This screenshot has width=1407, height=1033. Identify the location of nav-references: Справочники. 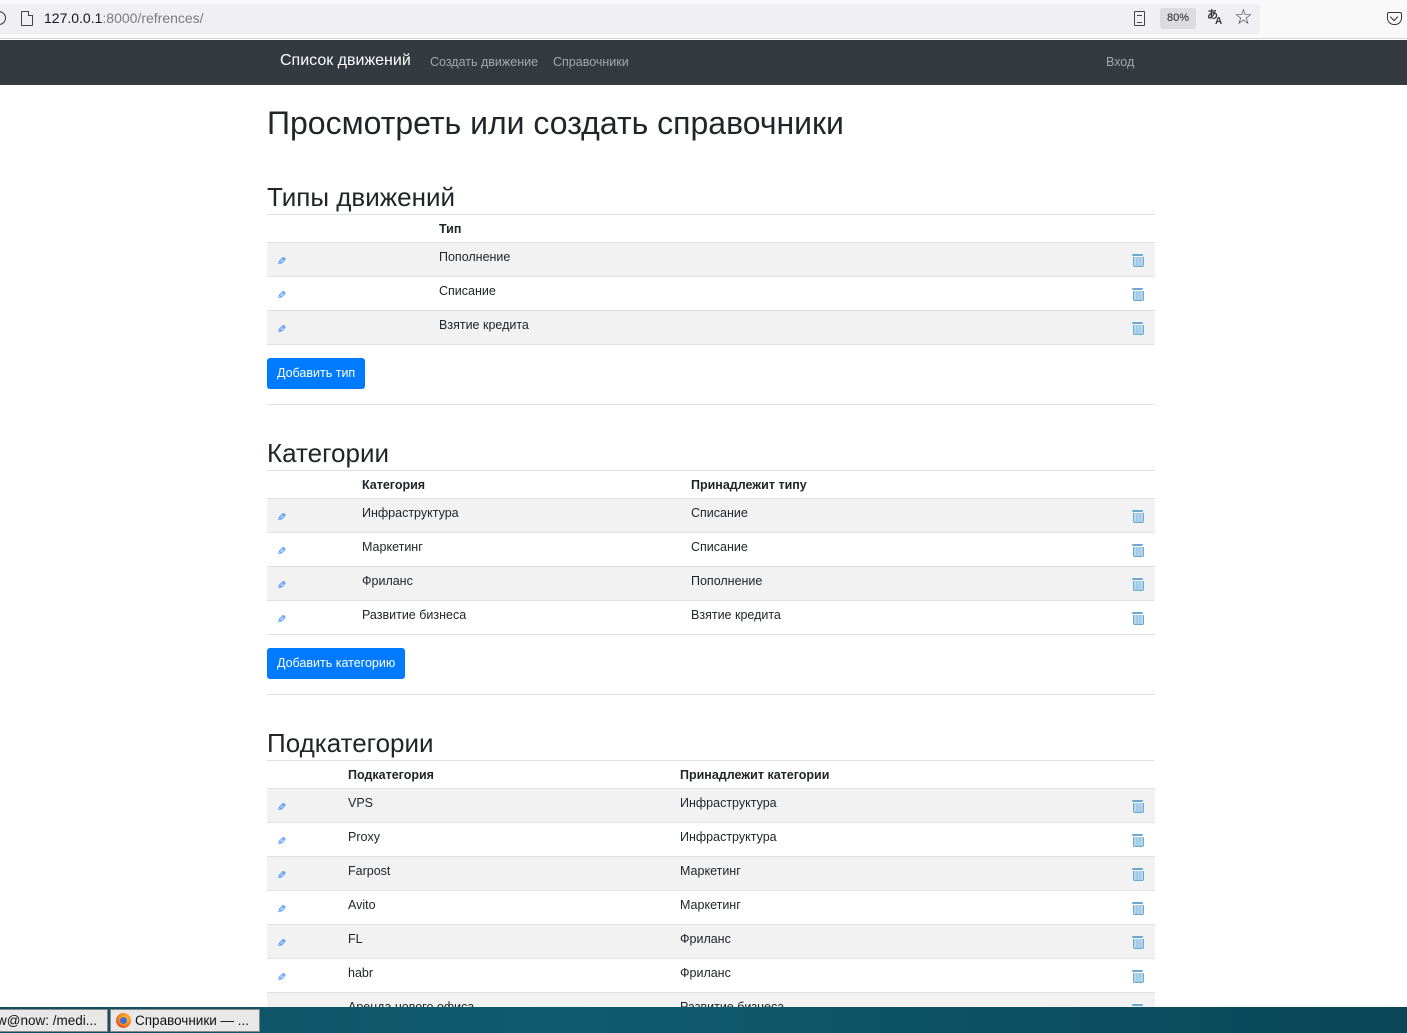
(591, 62).